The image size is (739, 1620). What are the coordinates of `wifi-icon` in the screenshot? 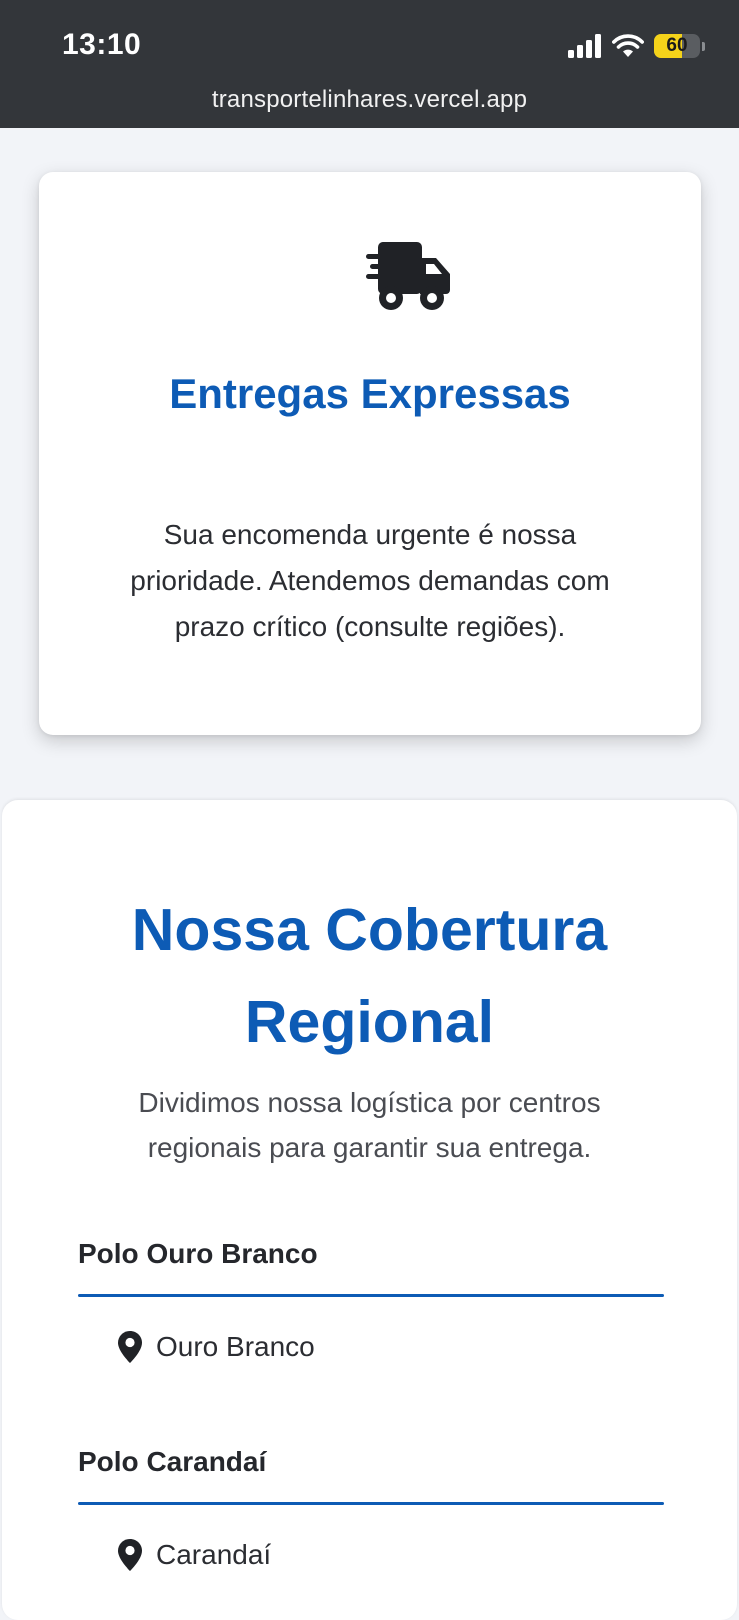 It's located at (628, 45).